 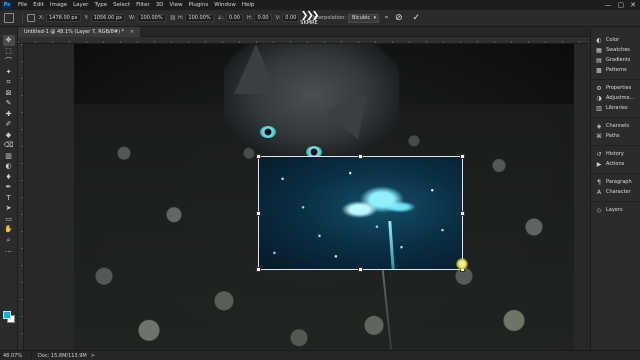 What do you see at coordinates (225, 5) in the screenshot?
I see `menu-window: Window` at bounding box center [225, 5].